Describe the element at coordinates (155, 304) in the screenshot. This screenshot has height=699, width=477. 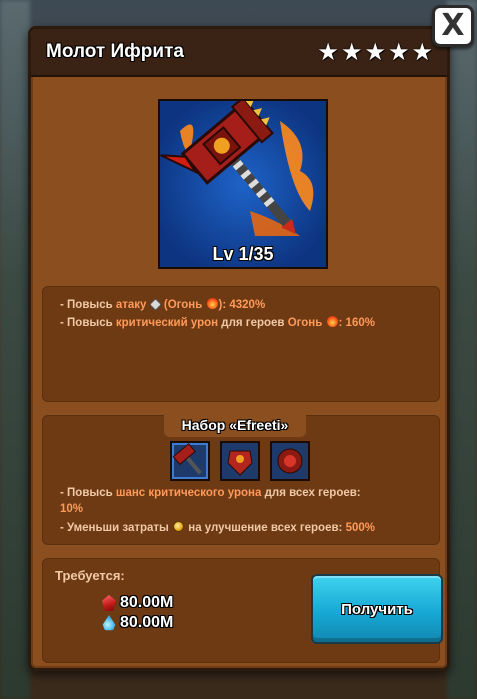
I see `sword-icon` at that location.